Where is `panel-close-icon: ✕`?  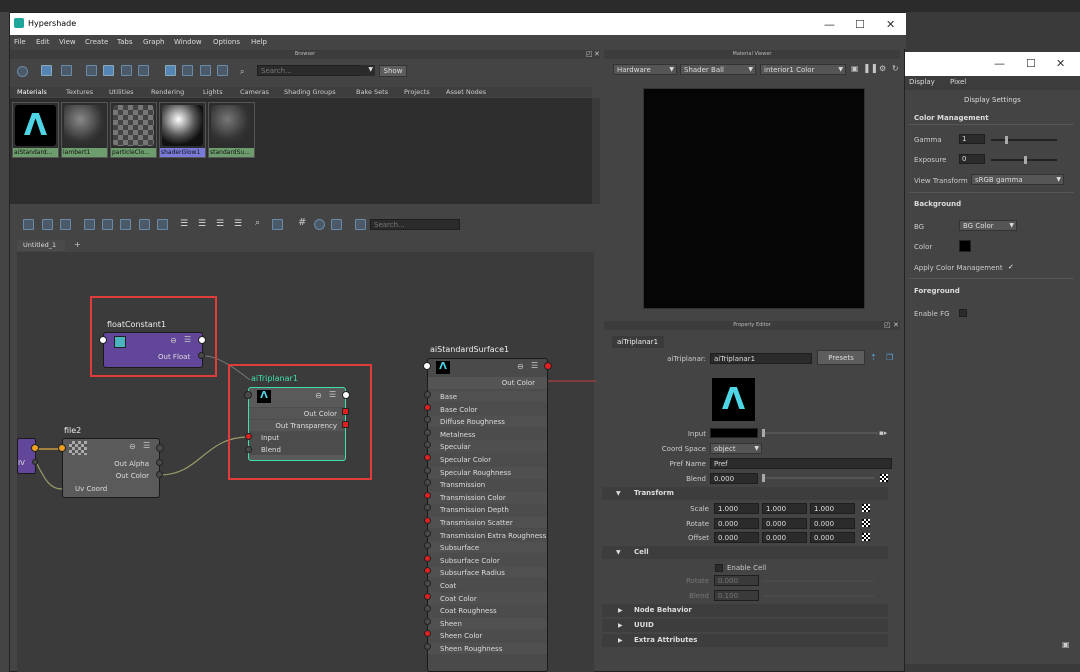
panel-close-icon: ✕ is located at coordinates (896, 325).